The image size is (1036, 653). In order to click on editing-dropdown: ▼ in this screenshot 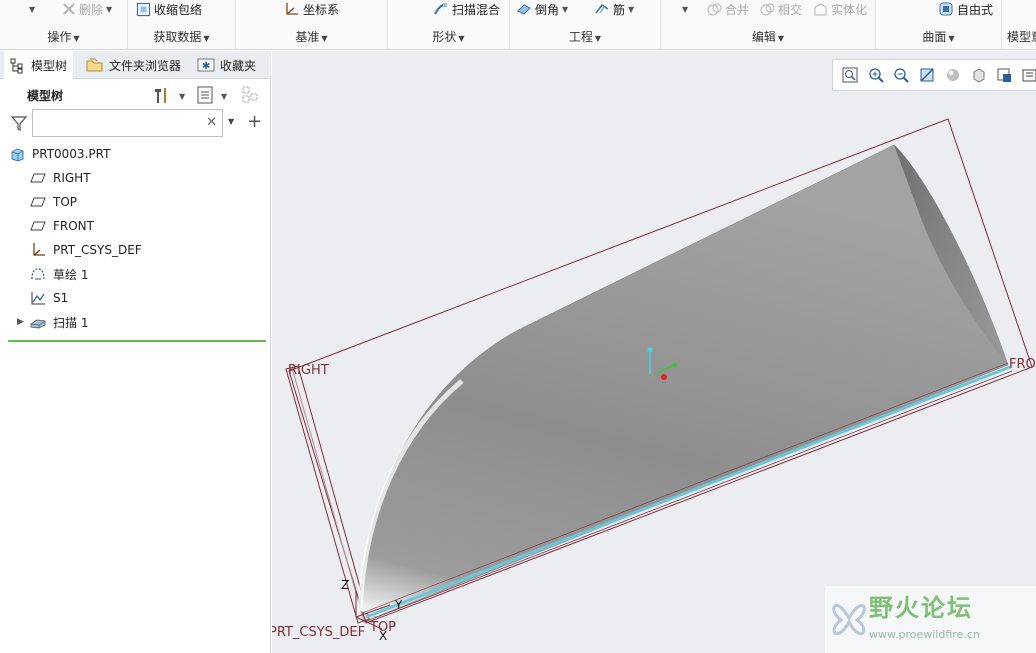, I will do `click(683, 9)`.